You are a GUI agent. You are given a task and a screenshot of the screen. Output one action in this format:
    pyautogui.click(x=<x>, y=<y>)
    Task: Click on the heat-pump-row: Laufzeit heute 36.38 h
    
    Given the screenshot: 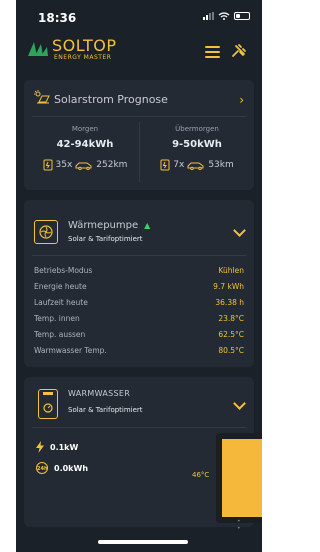 What is the action you would take?
    pyautogui.click(x=139, y=302)
    